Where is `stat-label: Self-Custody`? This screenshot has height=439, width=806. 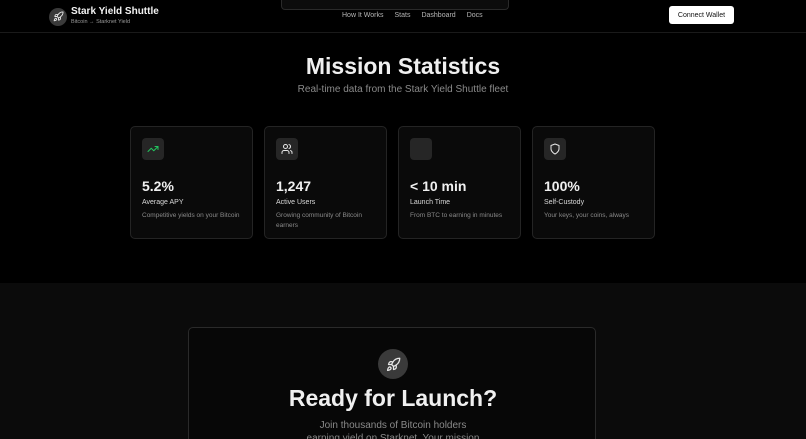
stat-label: Self-Custody is located at coordinates (564, 202).